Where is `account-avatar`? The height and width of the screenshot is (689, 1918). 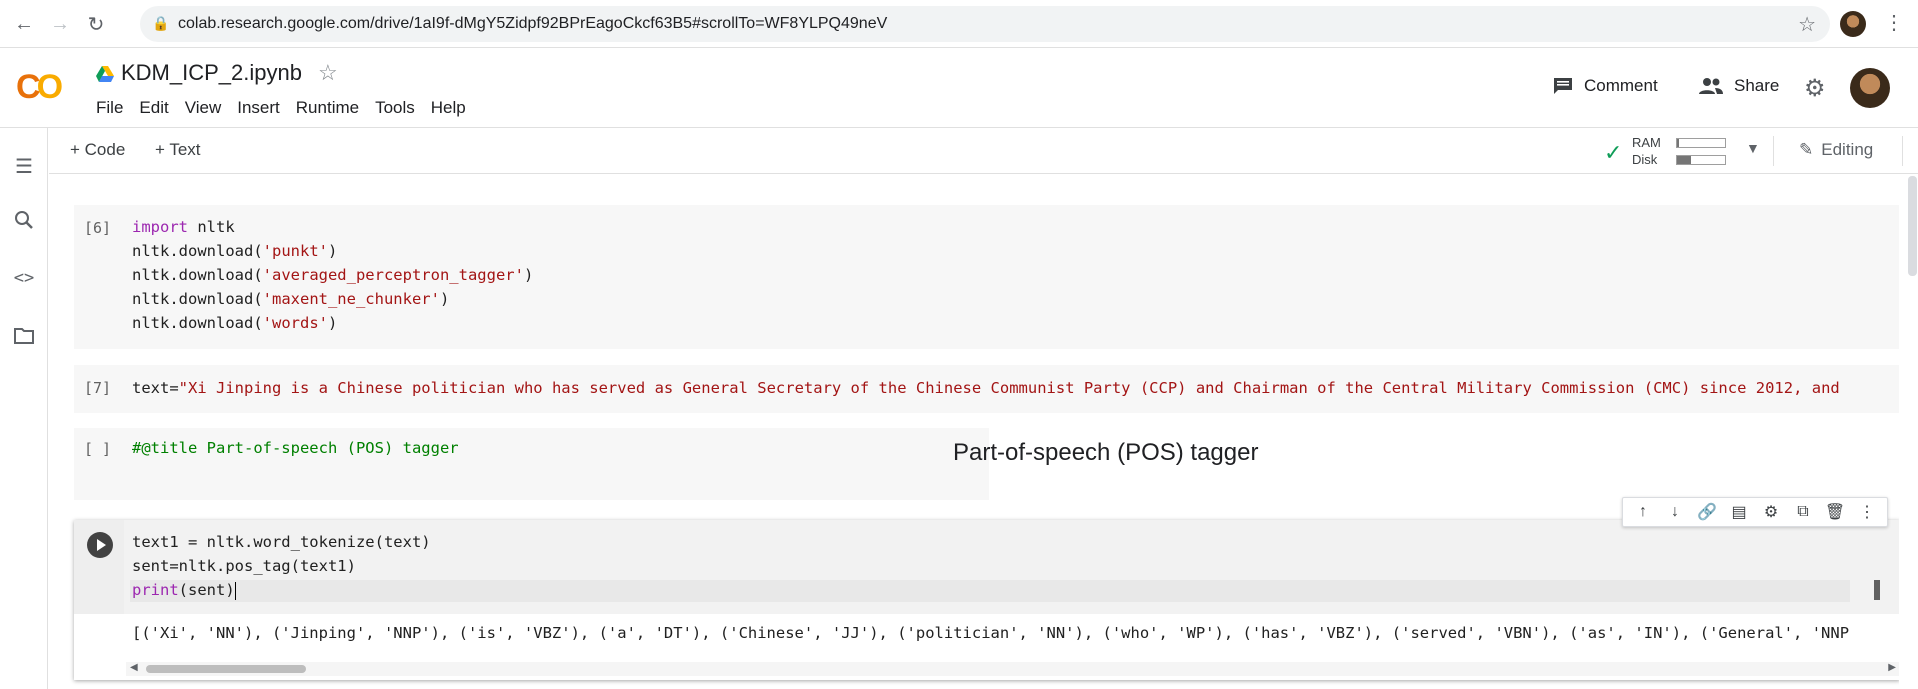
account-avatar is located at coordinates (1870, 88).